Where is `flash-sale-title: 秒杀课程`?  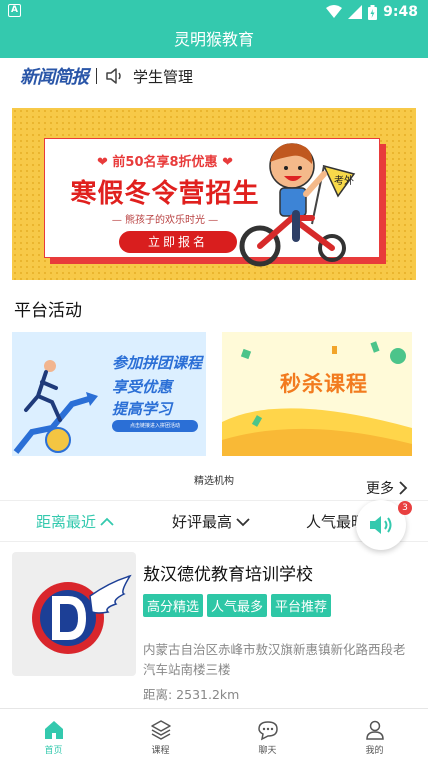
flash-sale-title: 秒杀课程 is located at coordinates (324, 384).